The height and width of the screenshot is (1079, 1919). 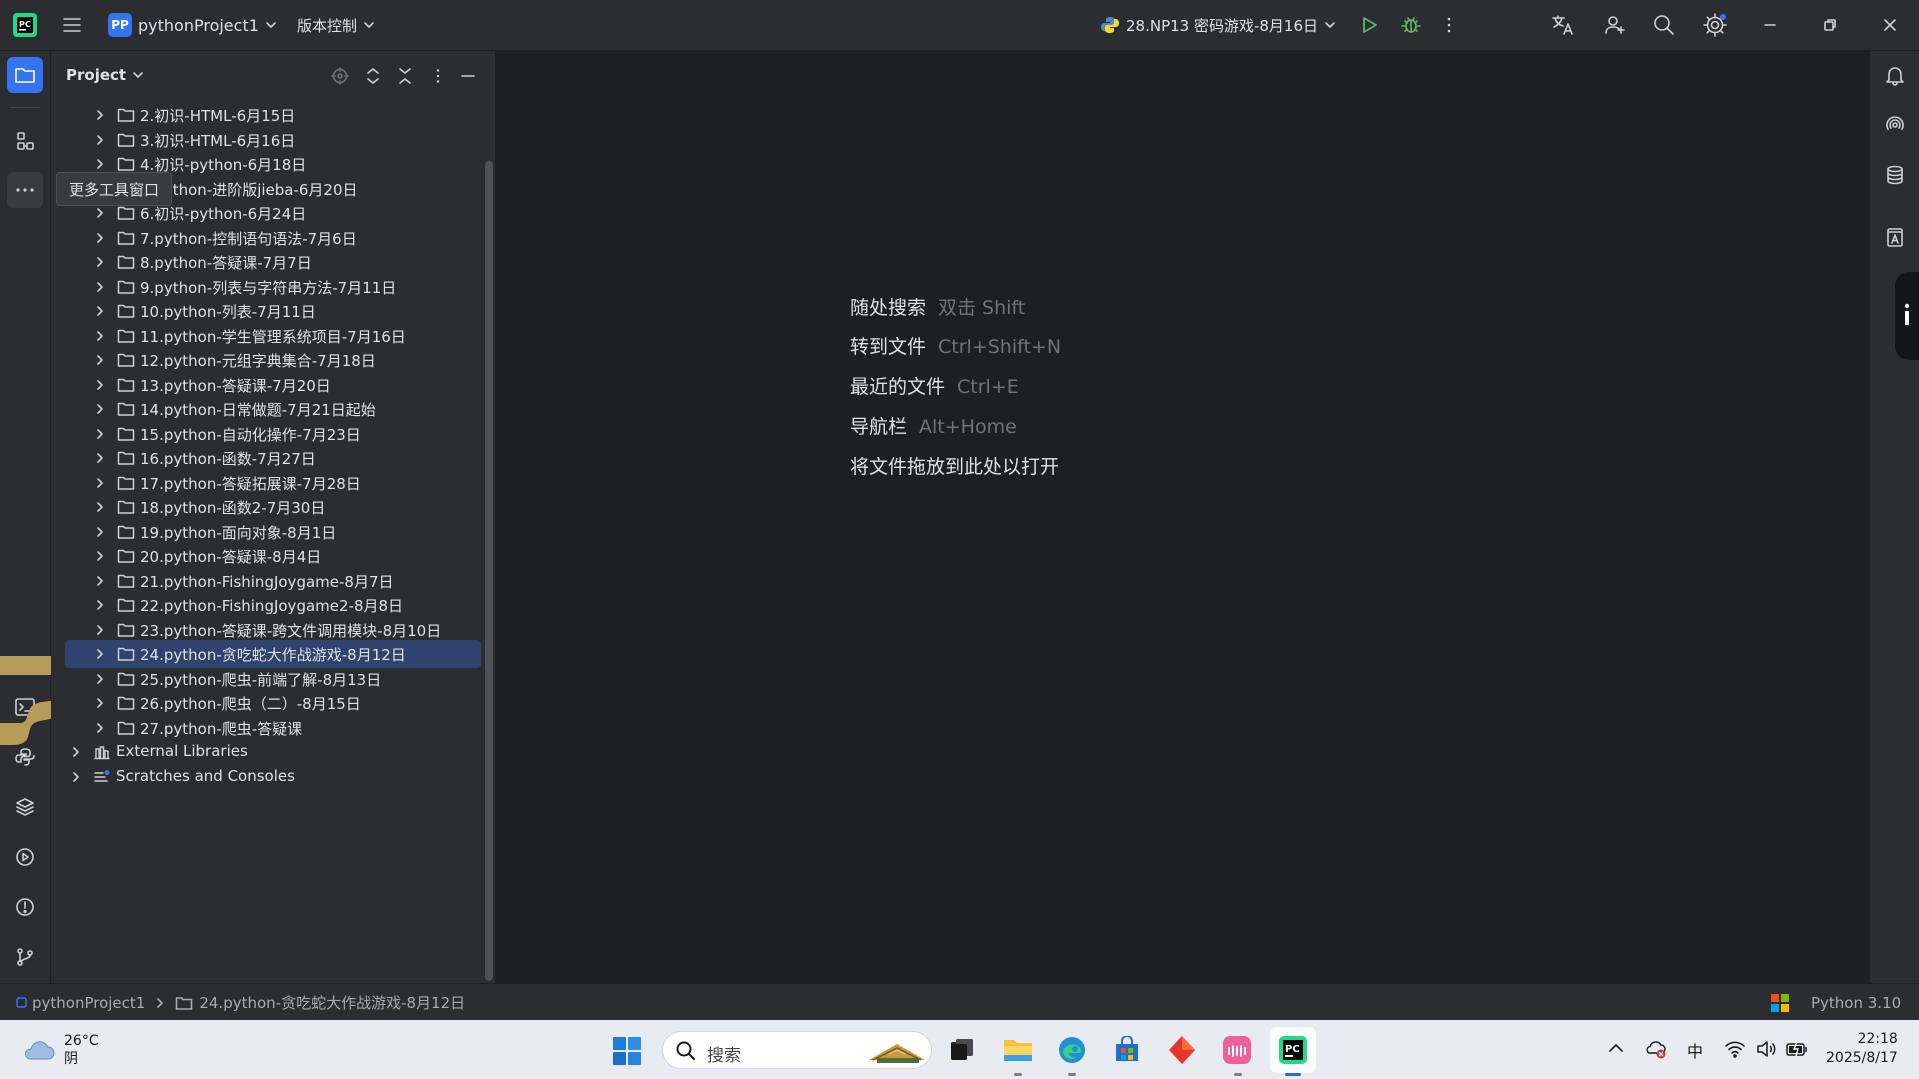 I want to click on more-horizontal-icon, so click(x=25, y=190).